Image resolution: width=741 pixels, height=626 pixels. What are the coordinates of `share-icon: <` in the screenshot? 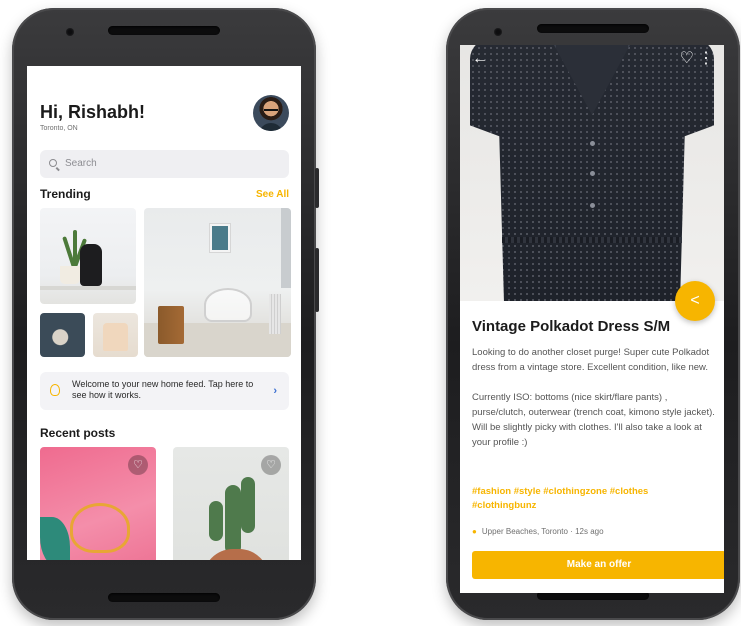 It's located at (695, 300).